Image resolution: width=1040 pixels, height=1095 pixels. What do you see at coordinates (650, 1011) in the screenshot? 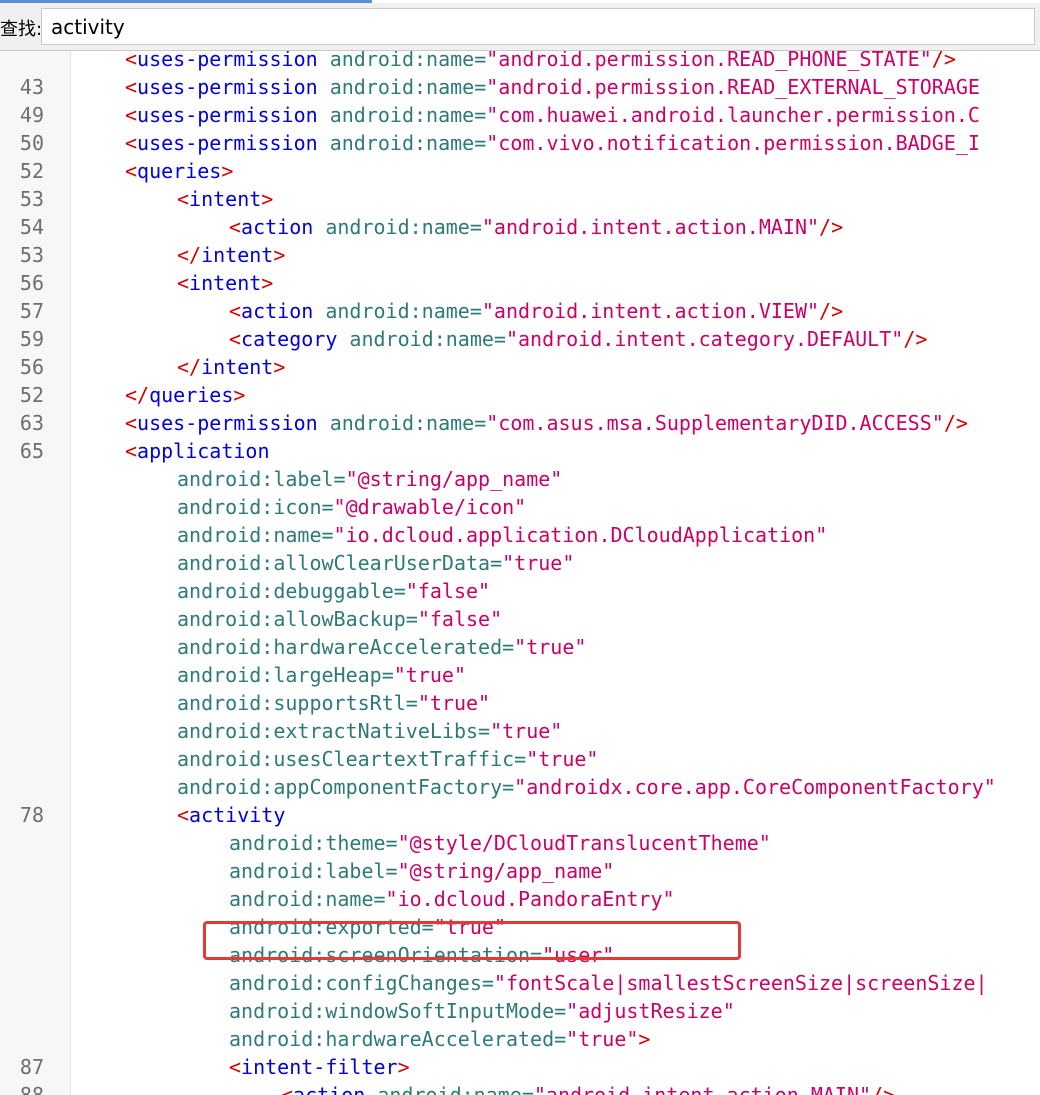
I see `code-token: "adjustResize"` at bounding box center [650, 1011].